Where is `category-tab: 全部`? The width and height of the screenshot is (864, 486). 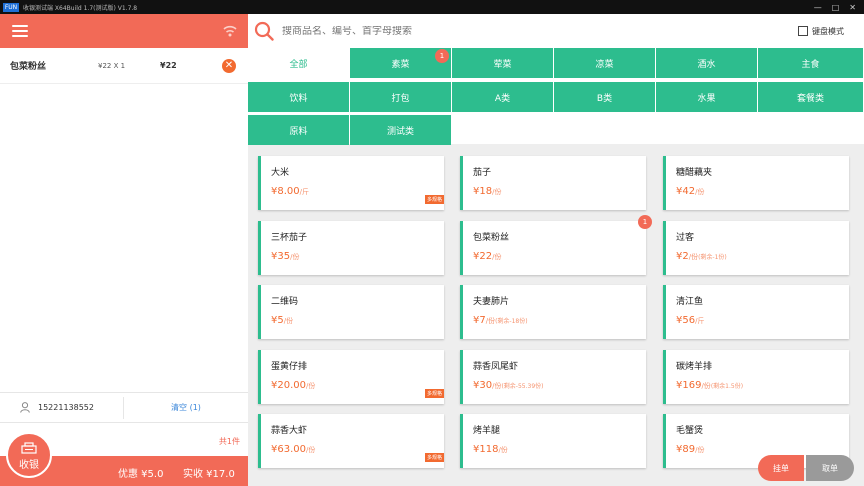 category-tab: 全部 is located at coordinates (298, 63).